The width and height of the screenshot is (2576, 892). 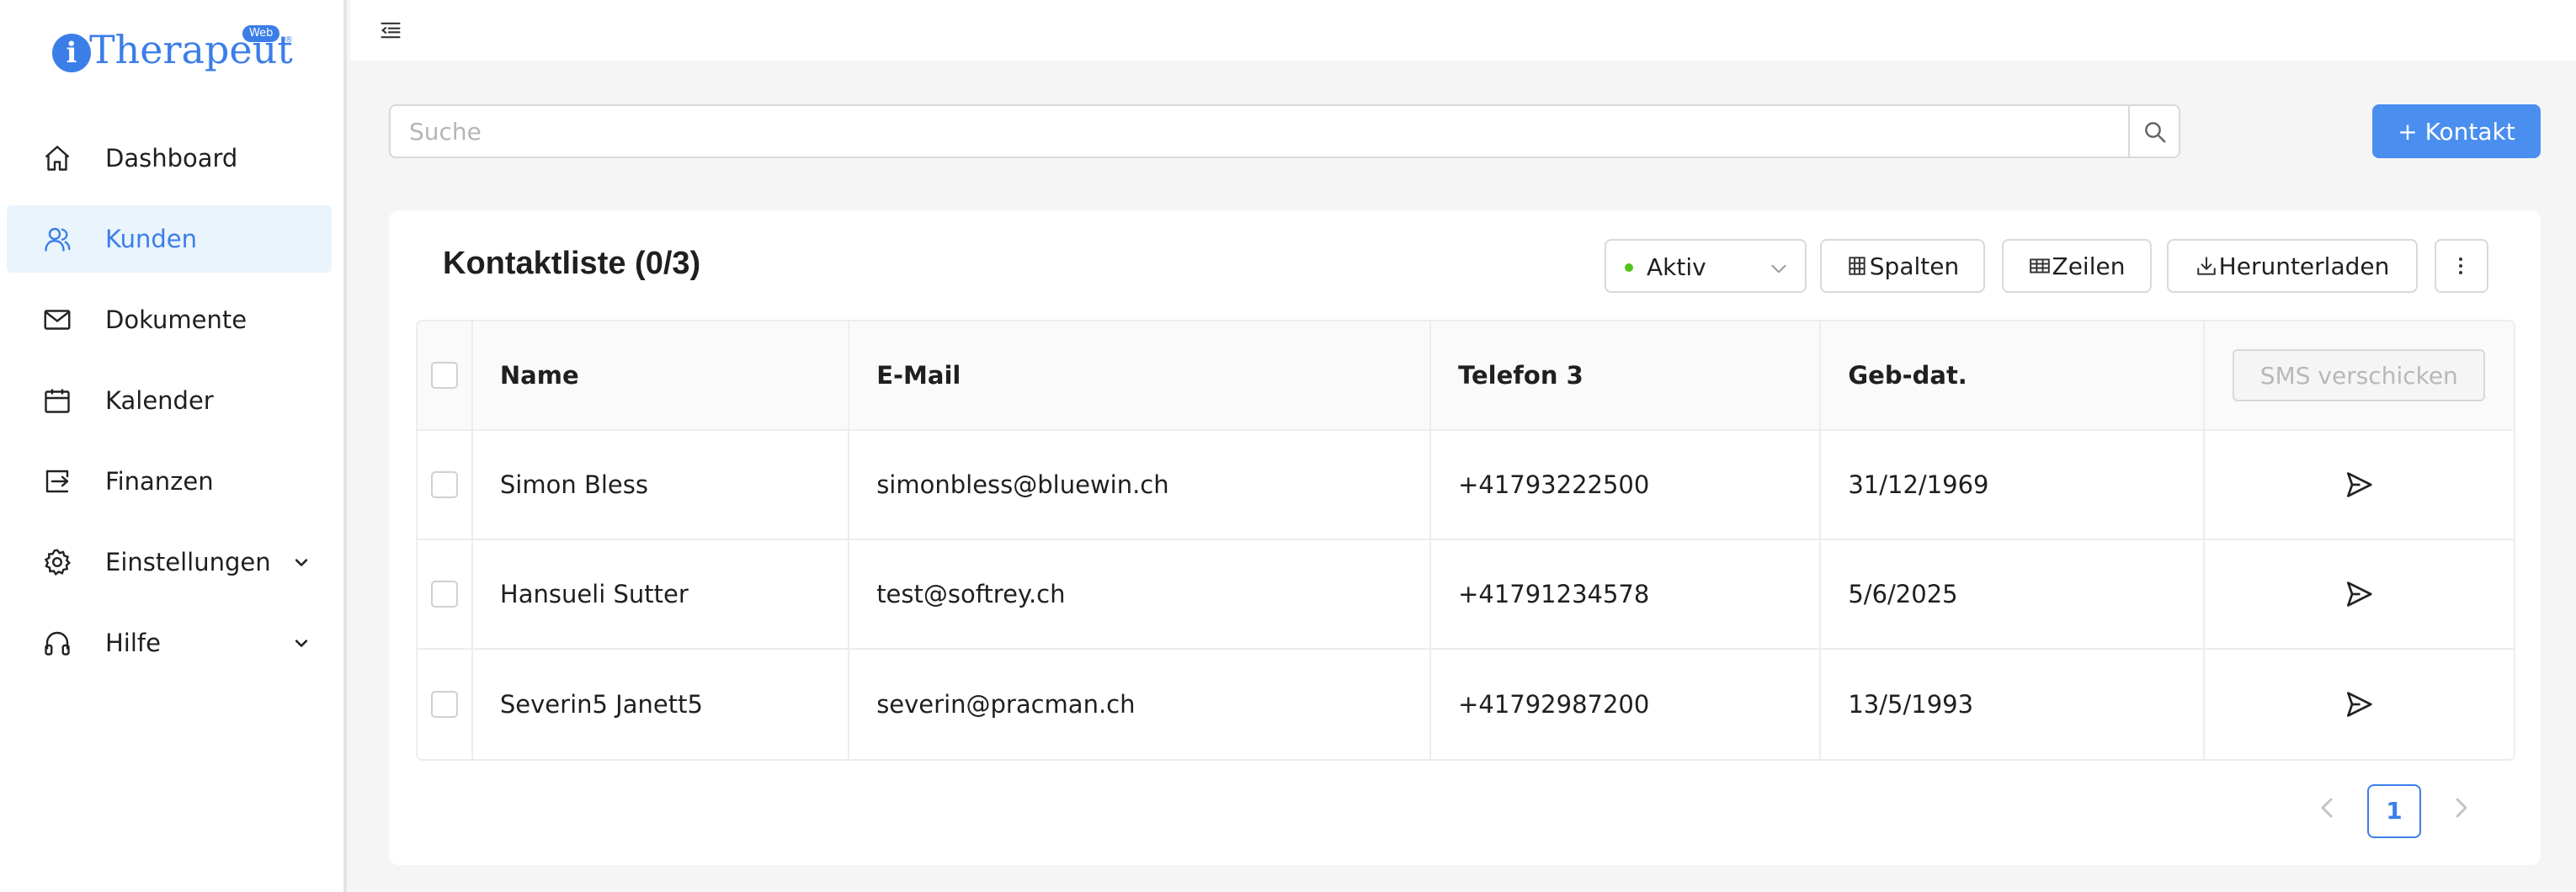 I want to click on search-button, so click(x=2154, y=131).